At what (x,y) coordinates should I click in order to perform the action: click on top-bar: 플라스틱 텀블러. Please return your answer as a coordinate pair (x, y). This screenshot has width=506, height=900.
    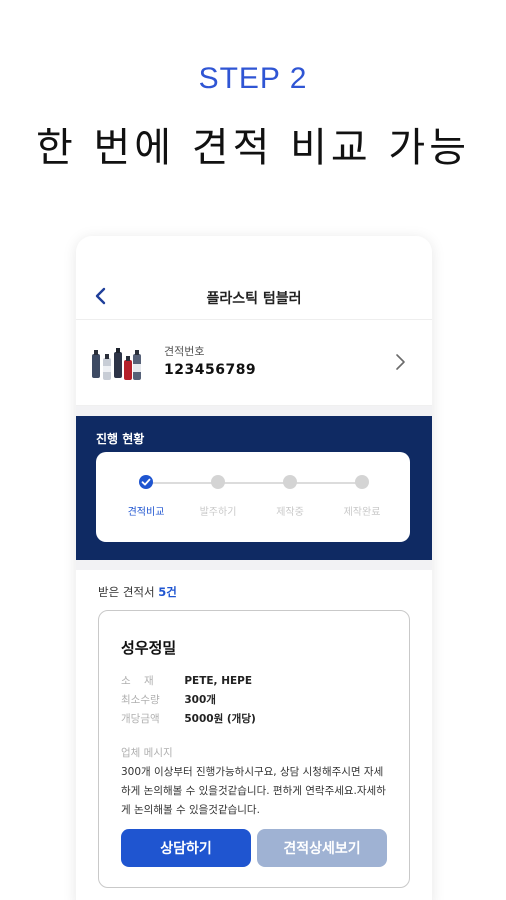
    Looking at the image, I should click on (254, 278).